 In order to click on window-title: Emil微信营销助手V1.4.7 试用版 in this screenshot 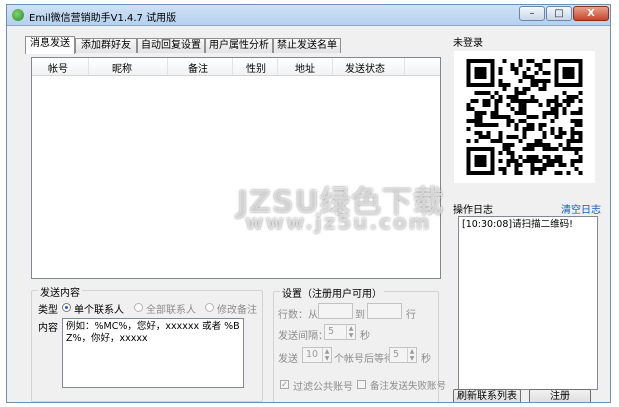, I will do `click(103, 18)`.